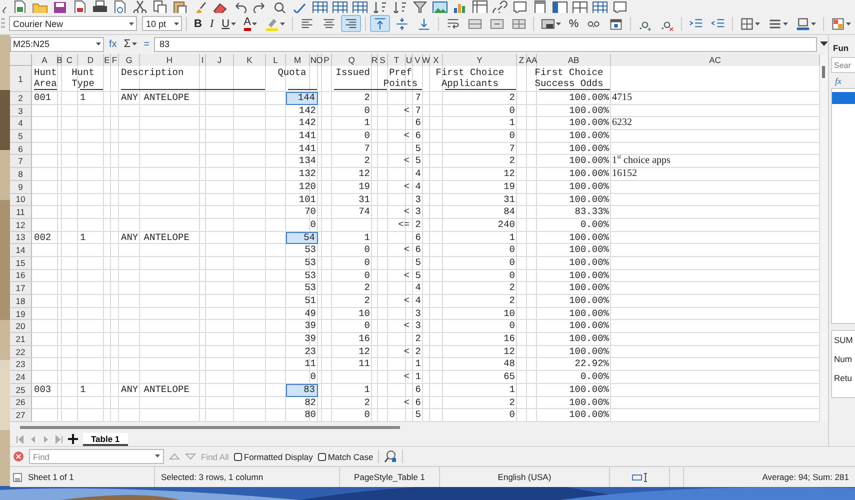 The width and height of the screenshot is (855, 500). What do you see at coordinates (298, 60) in the screenshot?
I see `column-header: M` at bounding box center [298, 60].